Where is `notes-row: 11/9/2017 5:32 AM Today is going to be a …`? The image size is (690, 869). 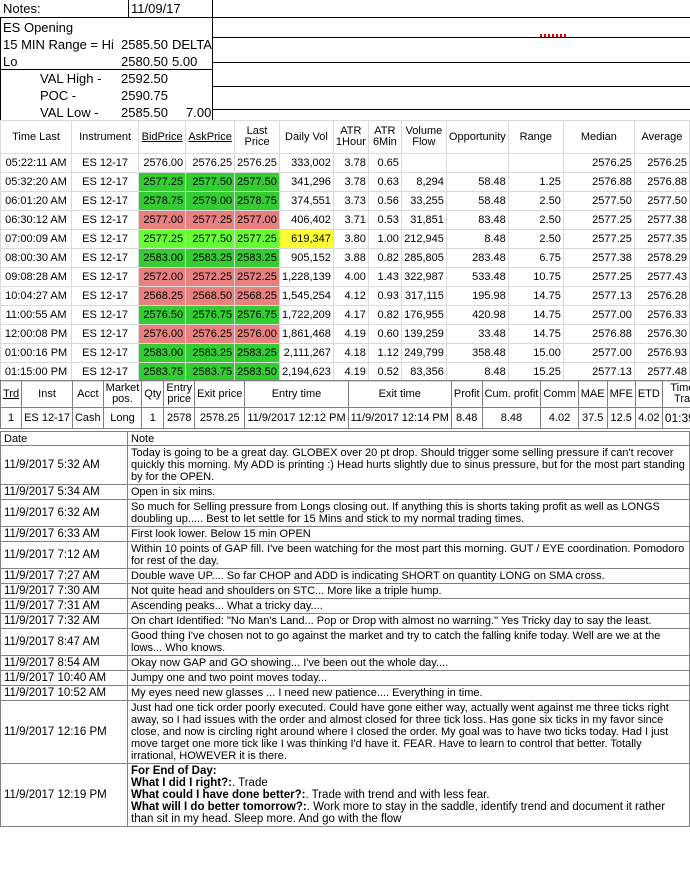
notes-row: 11/9/2017 5:32 AM Today is going to be a … is located at coordinates (345, 465).